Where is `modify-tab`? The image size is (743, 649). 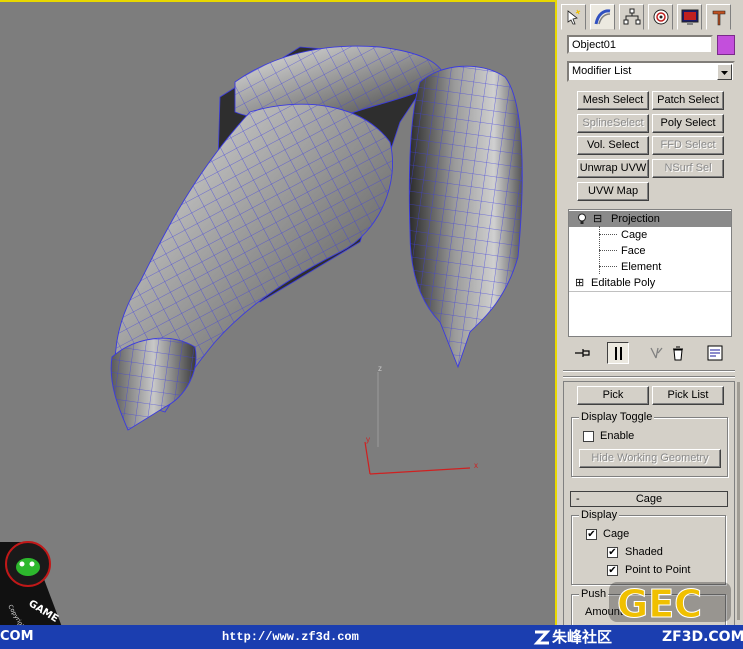
modify-tab is located at coordinates (602, 17).